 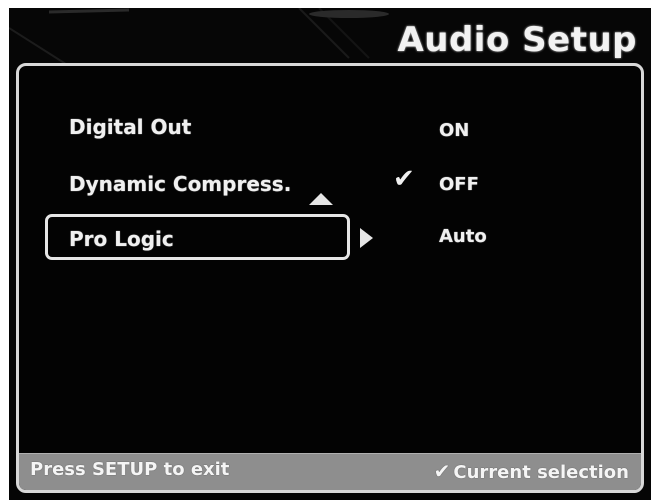 What do you see at coordinates (517, 40) in the screenshot?
I see `page-title: Audio Setup` at bounding box center [517, 40].